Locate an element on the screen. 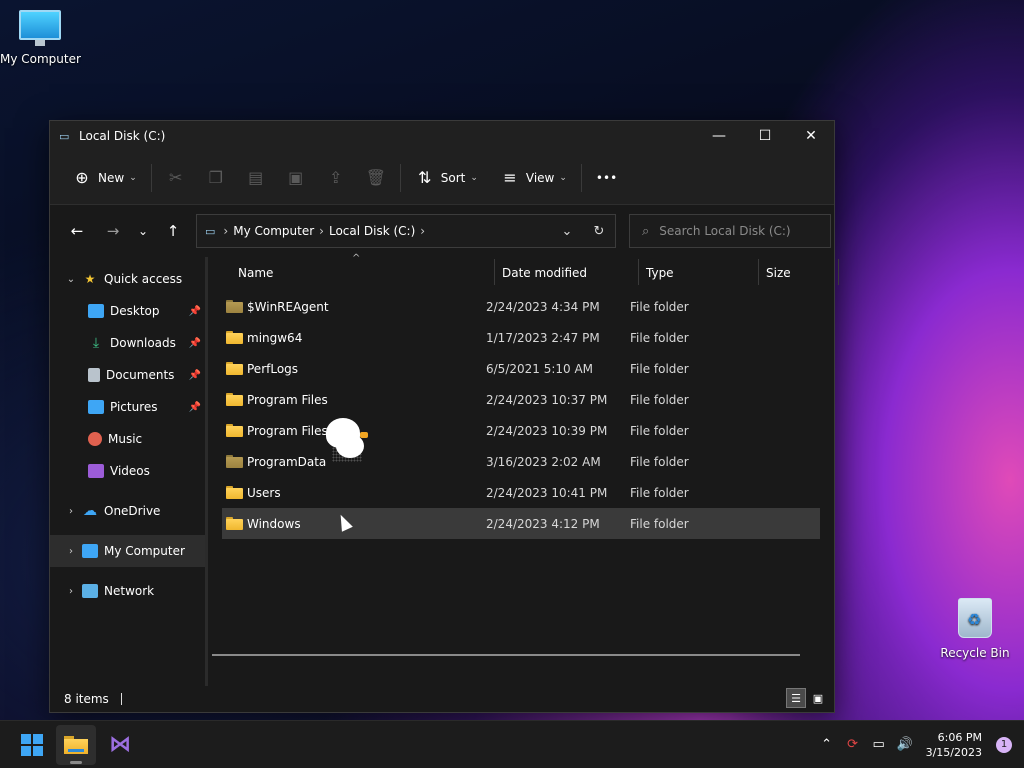 This screenshot has height=768, width=1024. address-bar: ▭ › My Computer › Local Disk (C:) › ⌄ ↻ is located at coordinates (406, 231).